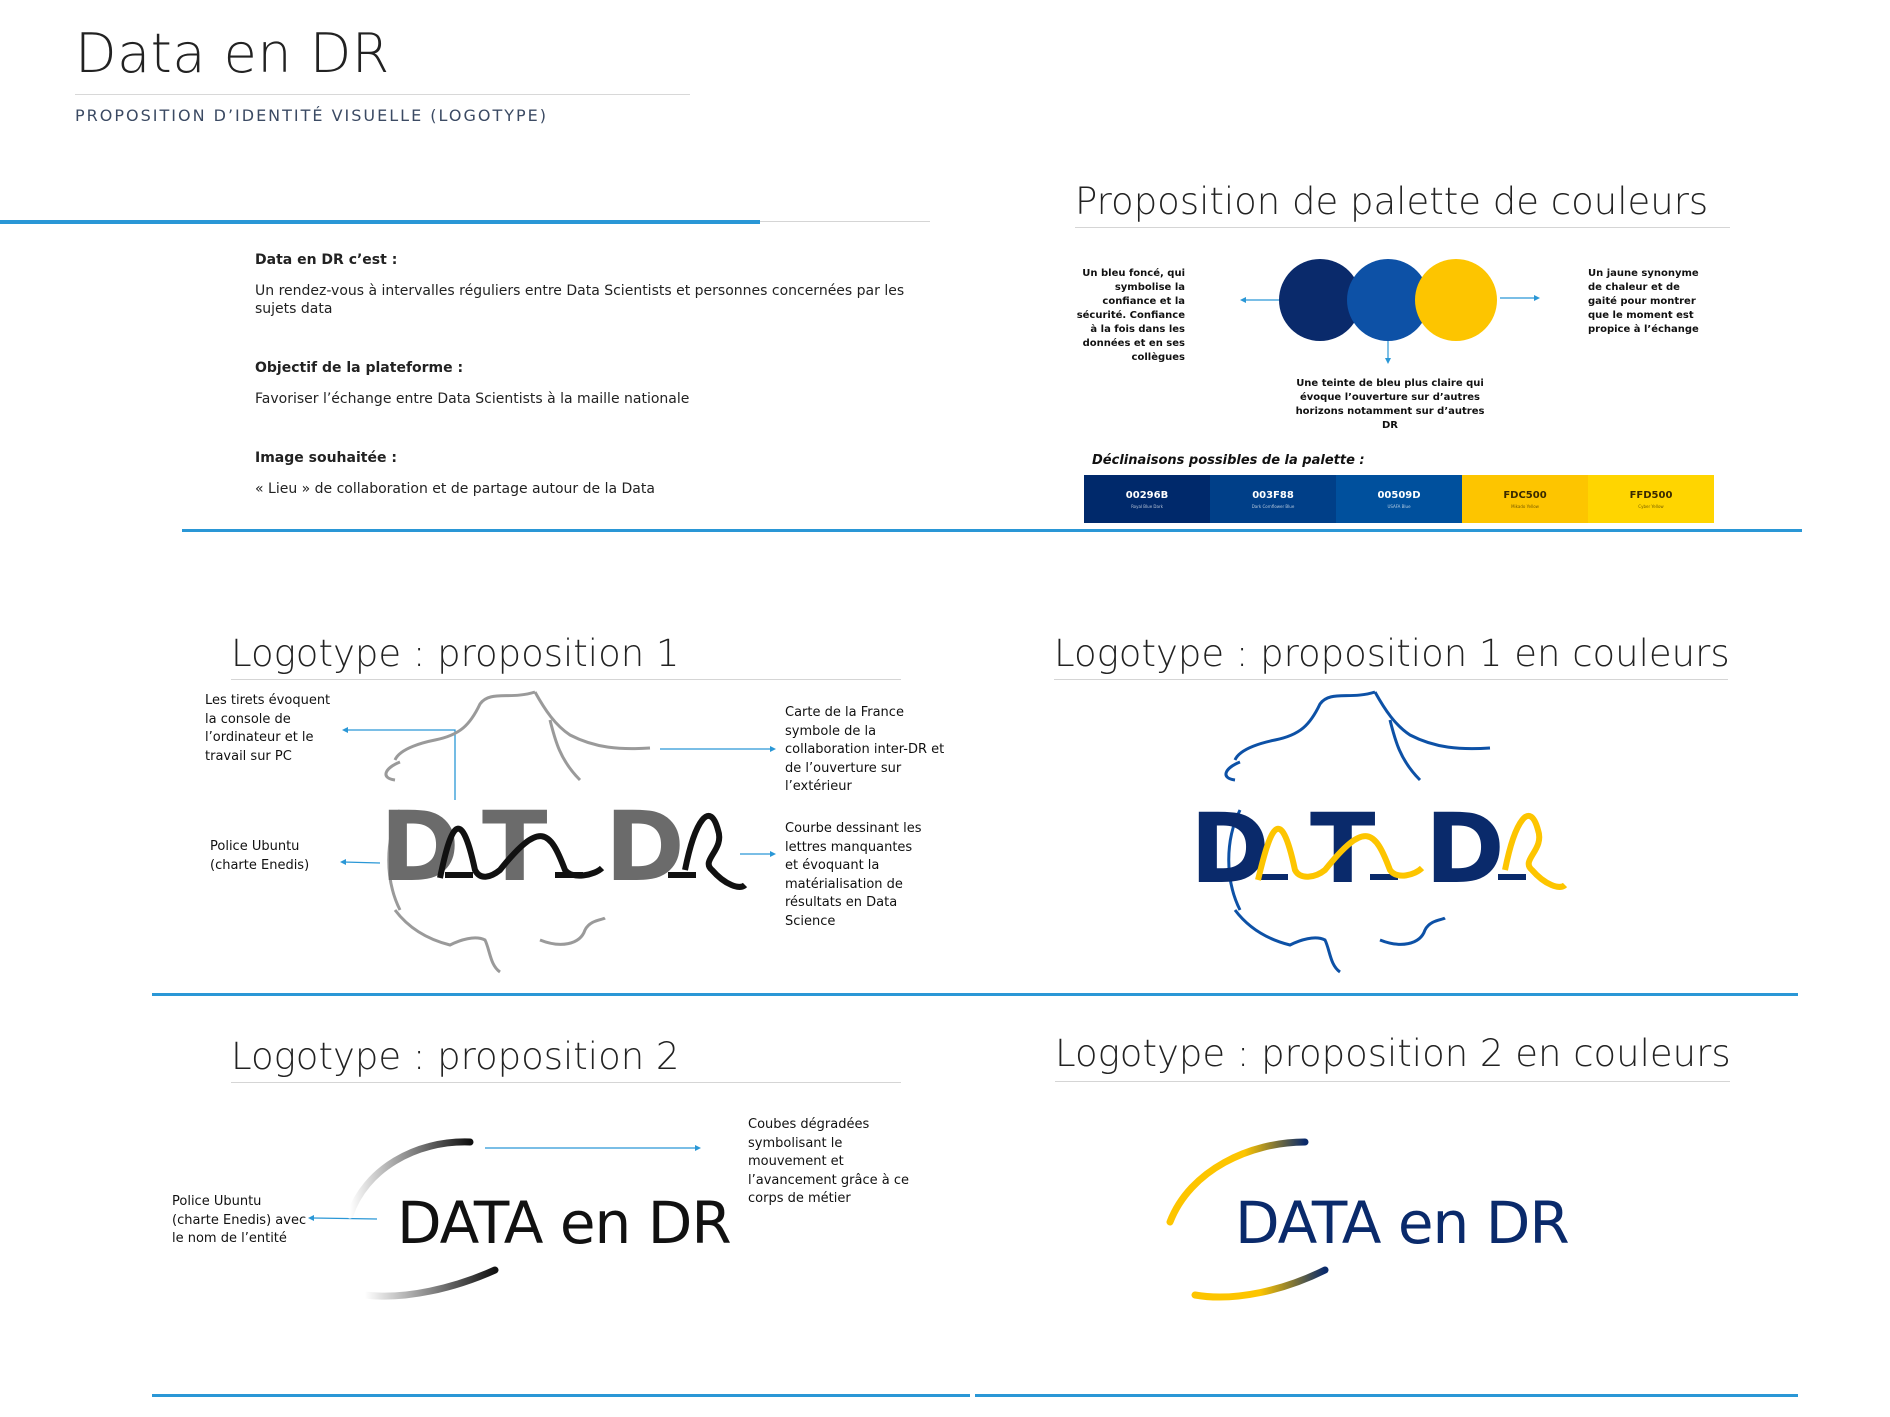 This screenshot has width=1890, height=1417. What do you see at coordinates (343, 862) in the screenshot?
I see `logo1-font-arrowhead` at bounding box center [343, 862].